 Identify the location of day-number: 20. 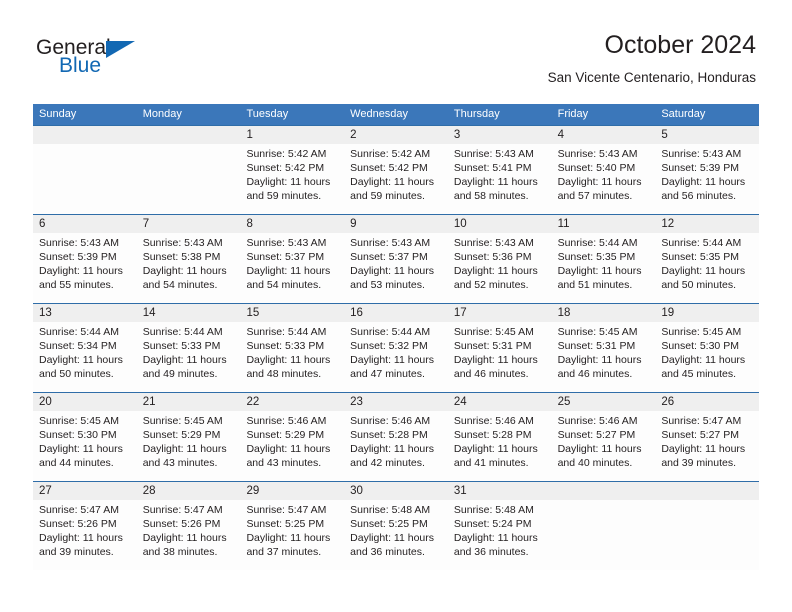
(85, 402).